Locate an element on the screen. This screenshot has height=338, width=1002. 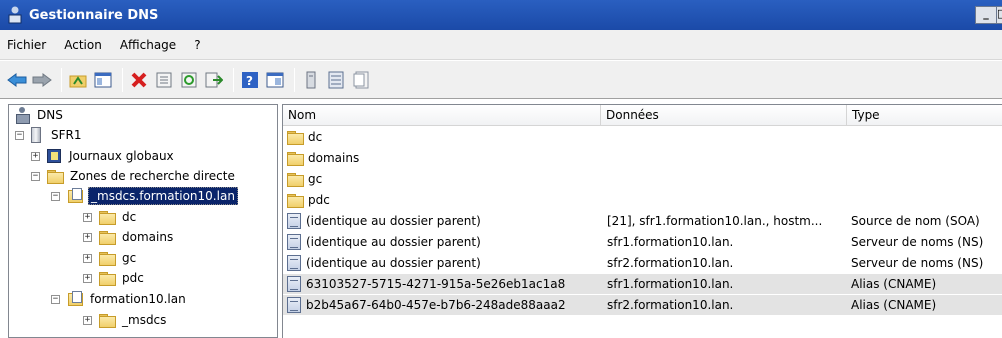
tree-node-dns: DNS is located at coordinates (40, 115).